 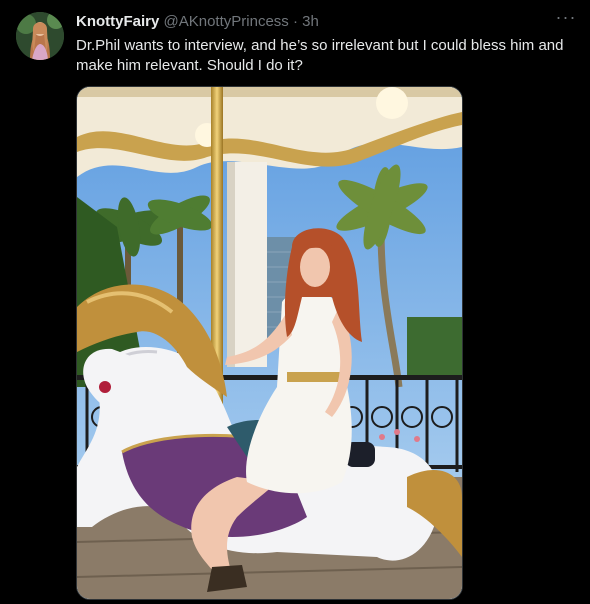 I want to click on avatar, so click(x=40, y=36).